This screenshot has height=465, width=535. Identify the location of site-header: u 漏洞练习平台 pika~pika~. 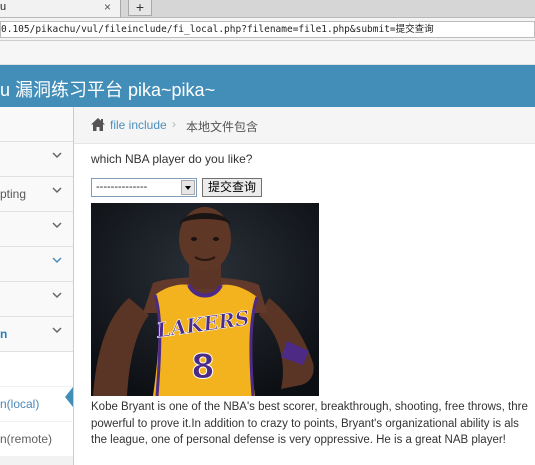
(267, 86).